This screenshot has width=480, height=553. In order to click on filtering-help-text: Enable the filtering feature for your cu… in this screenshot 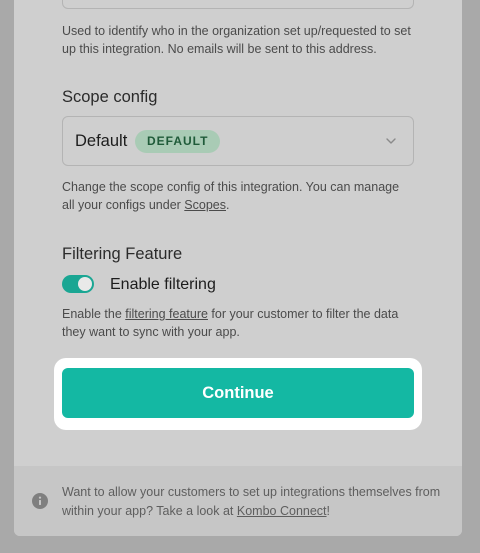, I will do `click(238, 323)`.